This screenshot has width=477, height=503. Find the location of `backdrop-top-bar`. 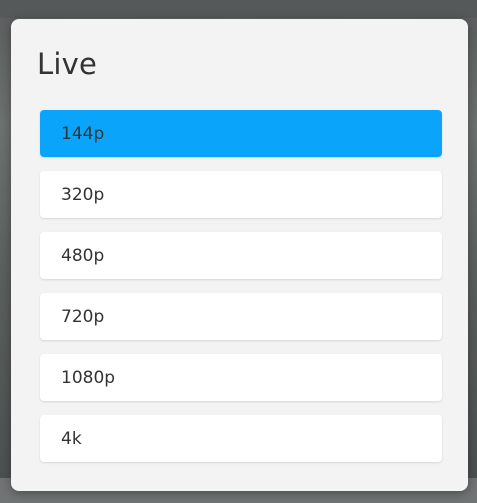

backdrop-top-bar is located at coordinates (238, 9).